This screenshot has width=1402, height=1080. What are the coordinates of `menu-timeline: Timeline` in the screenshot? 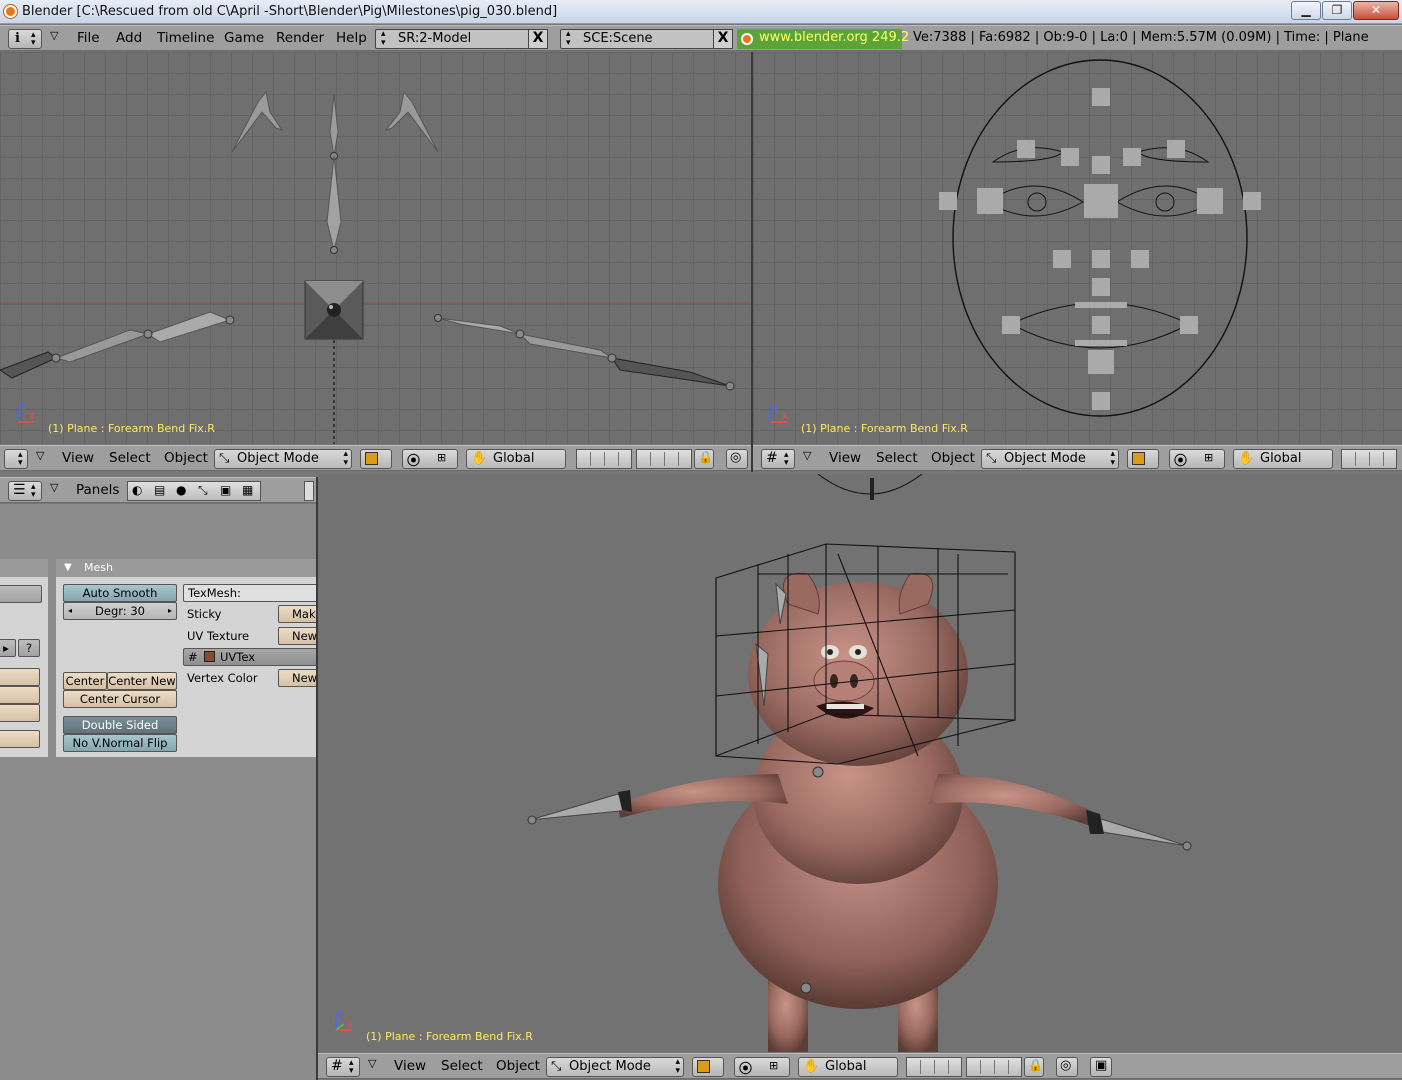 It's located at (185, 38).